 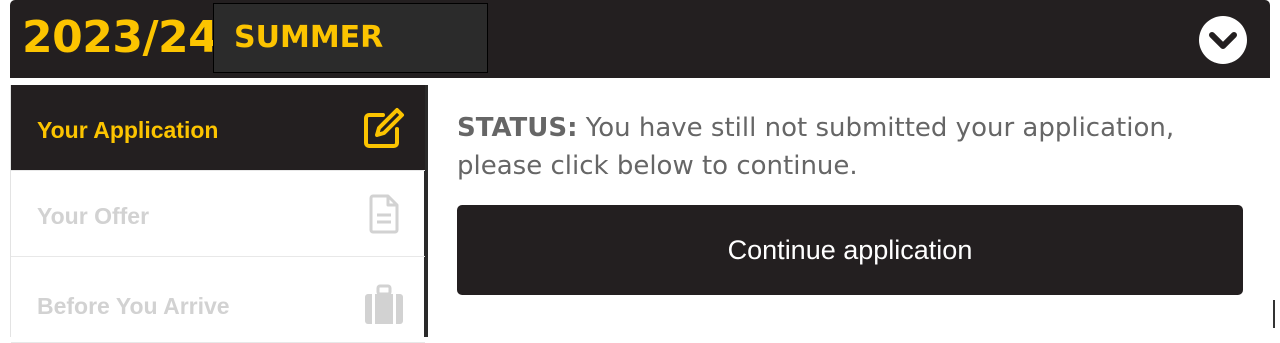 I want to click on edit-icon, so click(x=384, y=128).